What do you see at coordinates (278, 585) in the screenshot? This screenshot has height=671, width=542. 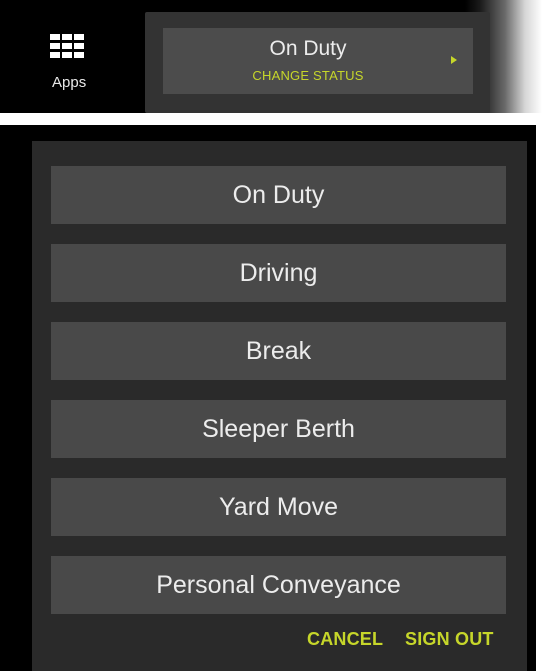 I see `status-option-personal-conveyance: Personal Conveyance` at bounding box center [278, 585].